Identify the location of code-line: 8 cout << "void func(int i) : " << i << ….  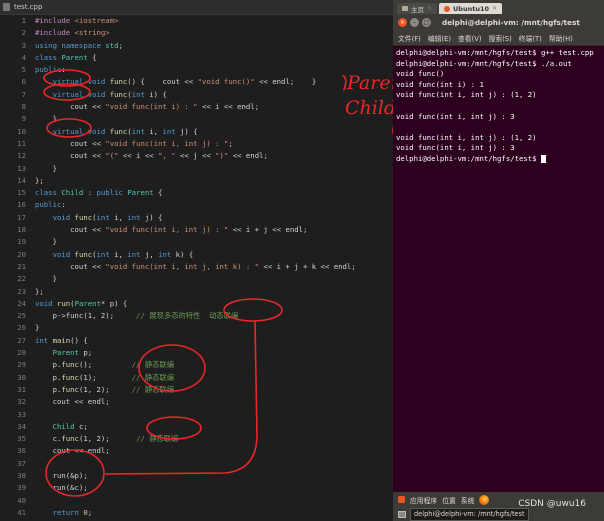
(196, 107).